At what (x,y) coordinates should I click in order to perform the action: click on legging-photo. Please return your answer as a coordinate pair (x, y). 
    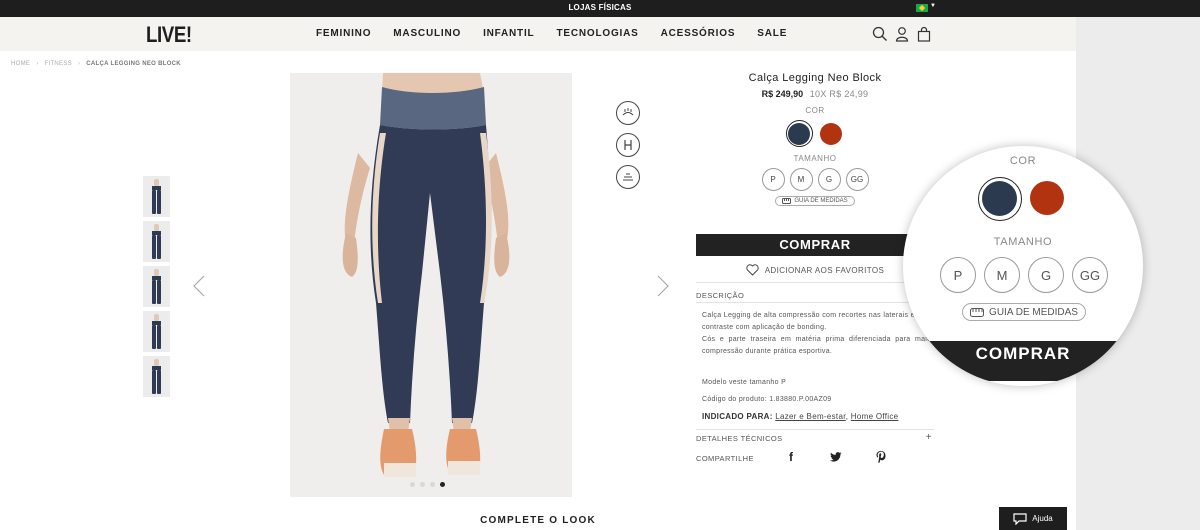
    Looking at the image, I should click on (426, 275).